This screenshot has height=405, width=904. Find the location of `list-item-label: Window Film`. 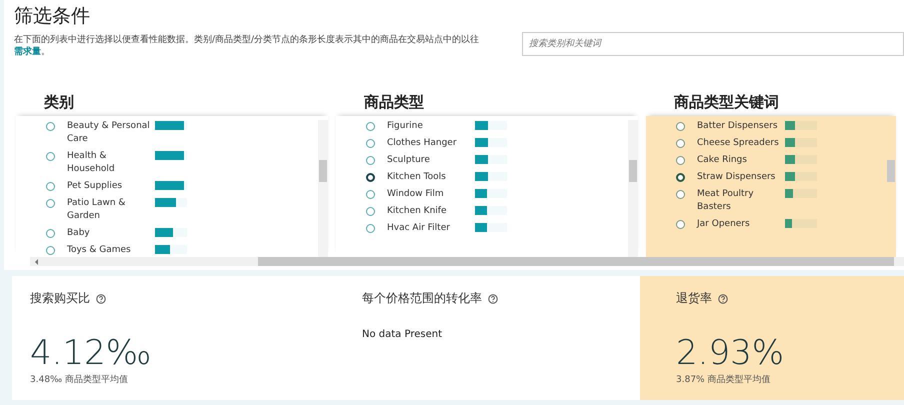

list-item-label: Window Film is located at coordinates (431, 194).